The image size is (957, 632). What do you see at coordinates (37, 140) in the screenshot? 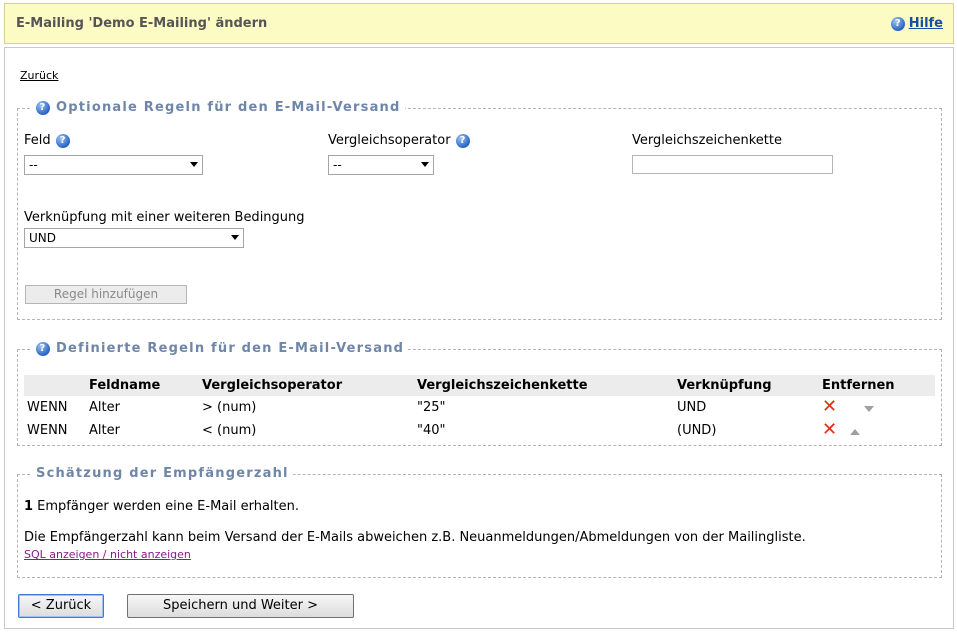
I see `field-label: Feld` at bounding box center [37, 140].